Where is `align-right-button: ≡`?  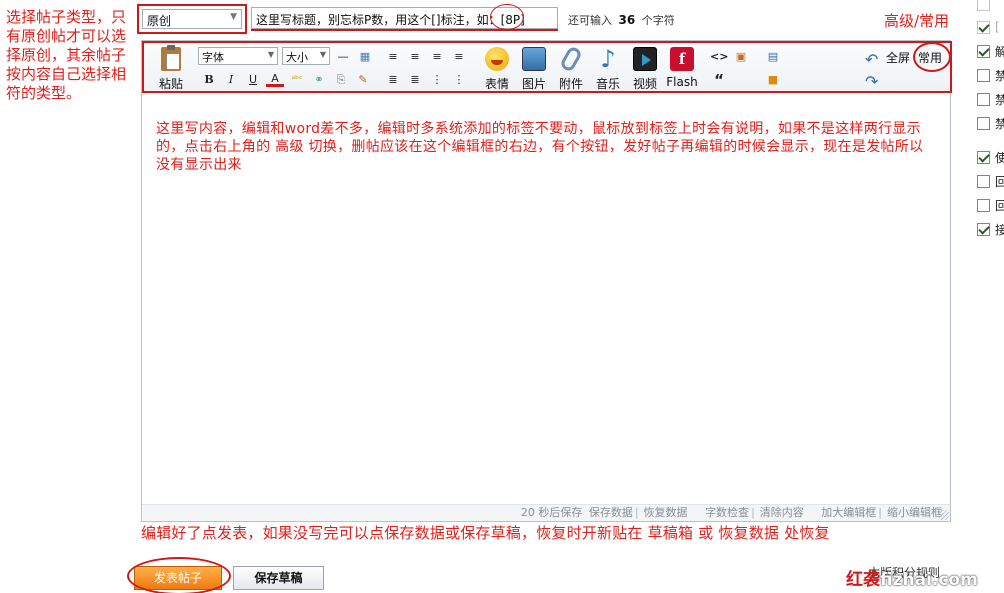 align-right-button: ≡ is located at coordinates (437, 57).